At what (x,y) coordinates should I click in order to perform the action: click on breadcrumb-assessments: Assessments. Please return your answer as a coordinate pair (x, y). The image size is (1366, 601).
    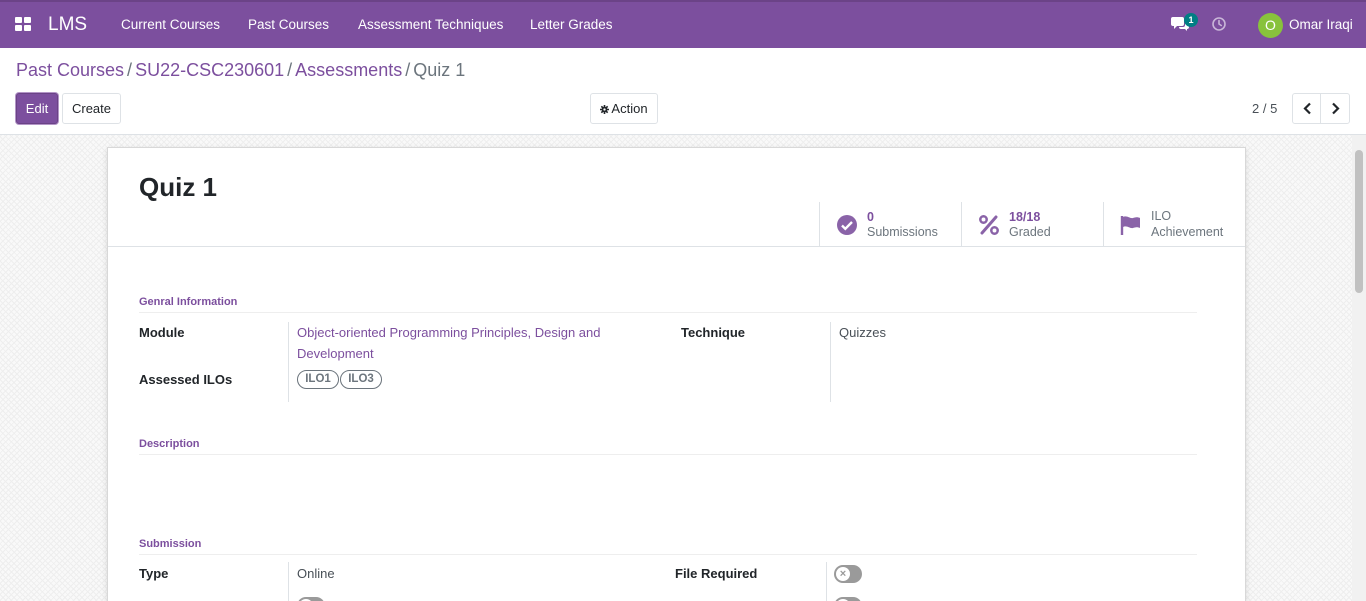
    Looking at the image, I should click on (348, 70).